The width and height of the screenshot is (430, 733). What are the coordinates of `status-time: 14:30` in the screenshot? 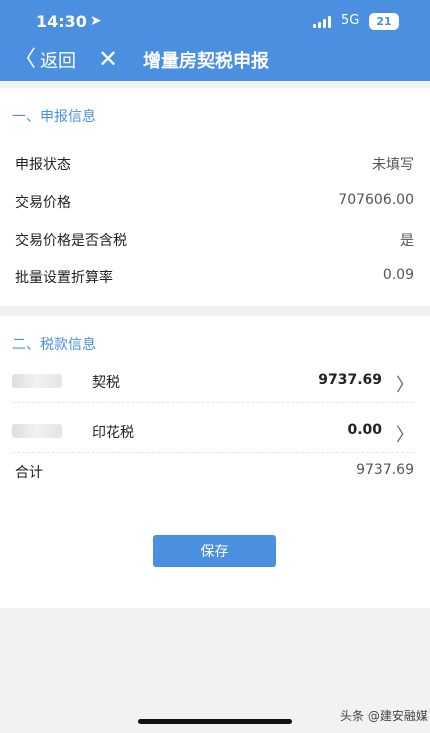 It's located at (61, 21).